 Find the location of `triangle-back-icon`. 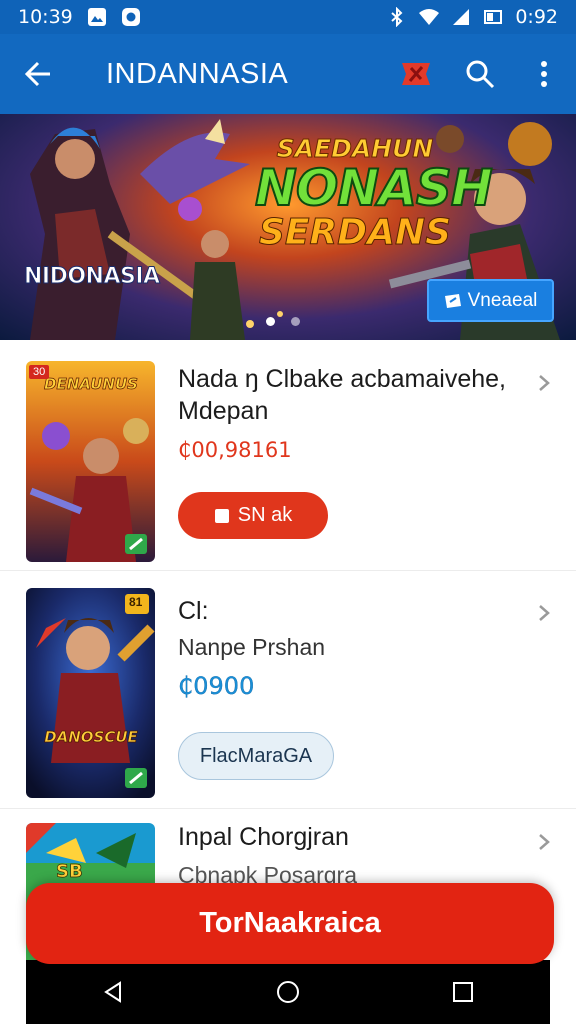

triangle-back-icon is located at coordinates (113, 992).